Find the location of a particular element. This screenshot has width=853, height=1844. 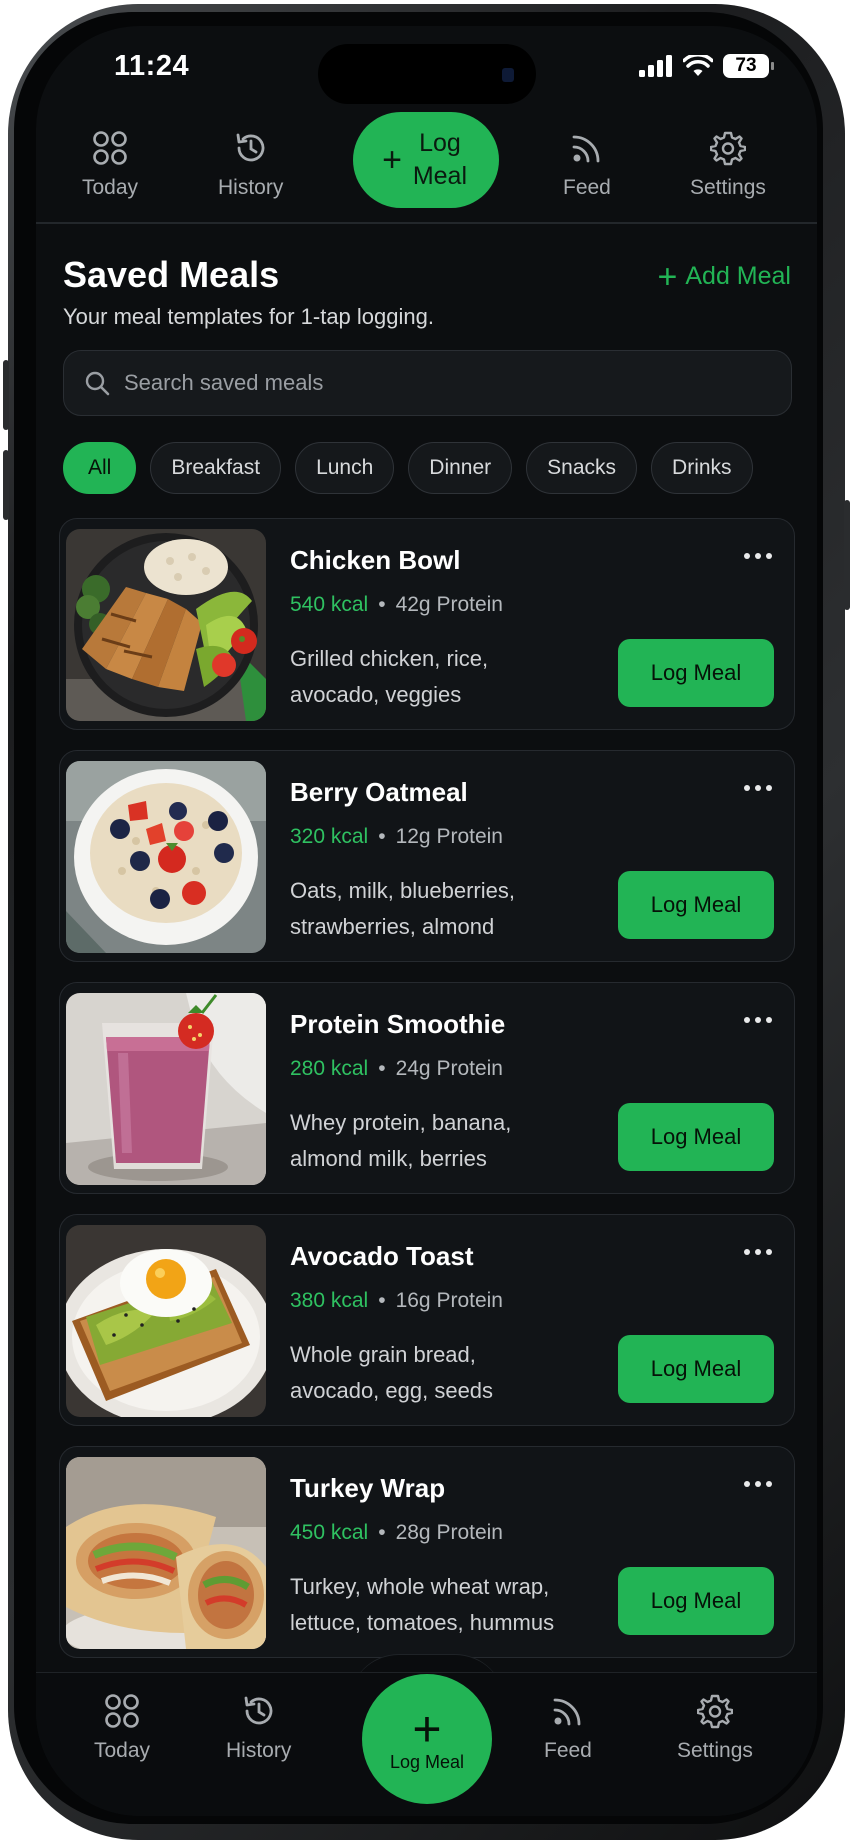

history-icon is located at coordinates (250, 147).